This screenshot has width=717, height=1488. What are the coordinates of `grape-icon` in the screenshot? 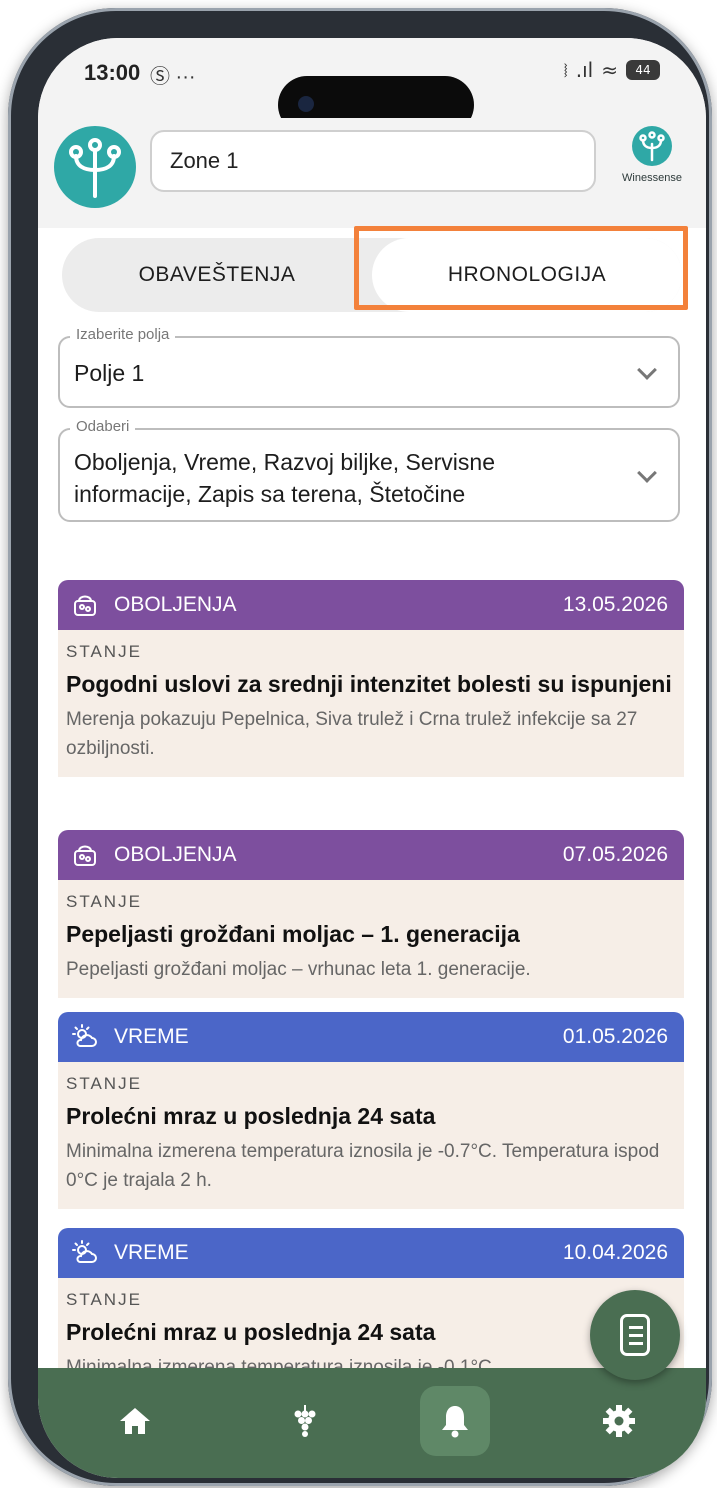 It's located at (305, 1421).